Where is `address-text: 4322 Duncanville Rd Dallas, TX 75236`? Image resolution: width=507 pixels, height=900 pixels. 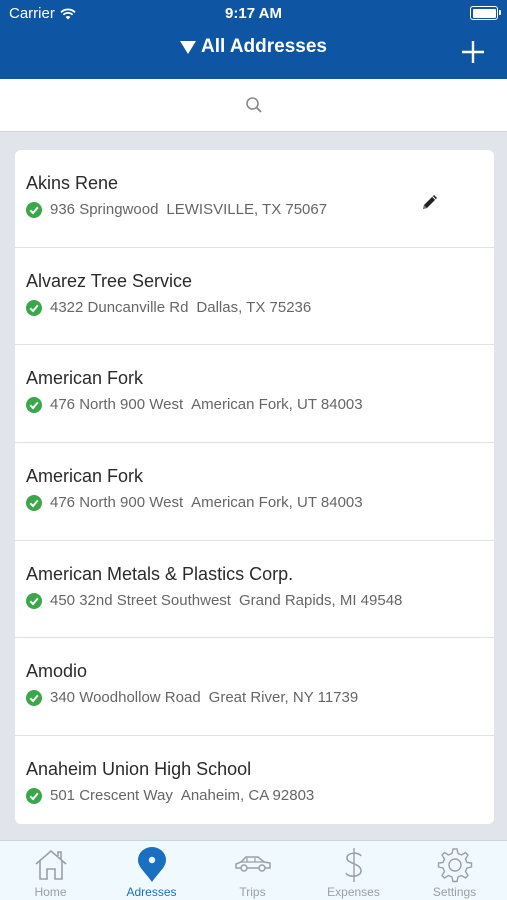
address-text: 4322 Duncanville Rd Dallas, TX 75236 is located at coordinates (180, 307).